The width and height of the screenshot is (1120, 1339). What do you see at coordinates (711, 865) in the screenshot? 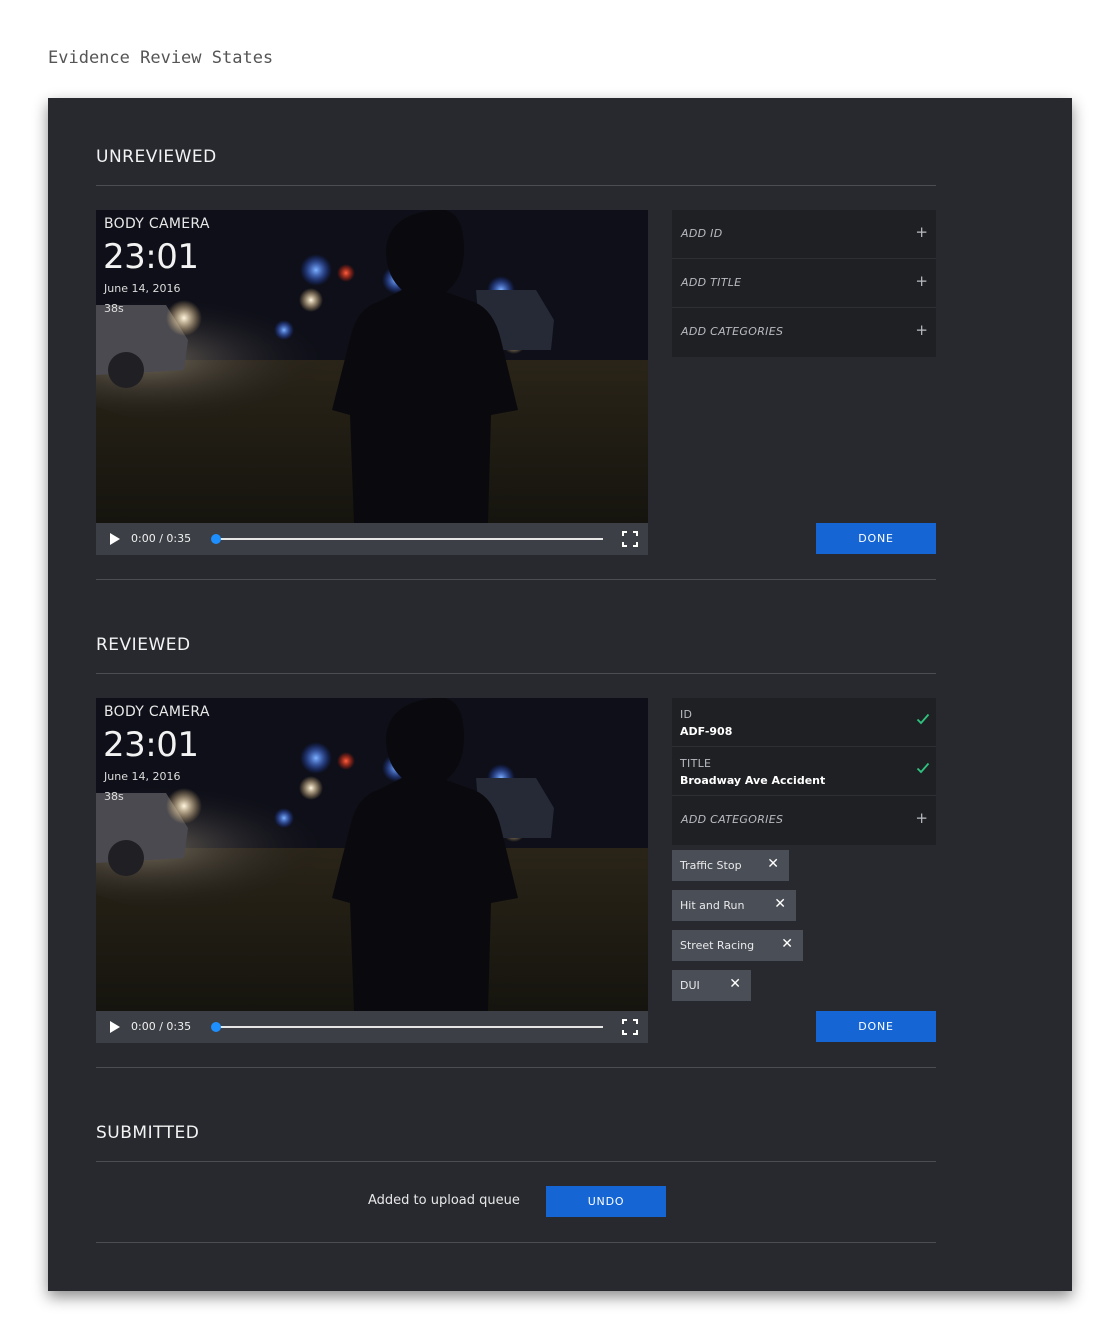
I see `tag-label: Traffic Stop` at bounding box center [711, 865].